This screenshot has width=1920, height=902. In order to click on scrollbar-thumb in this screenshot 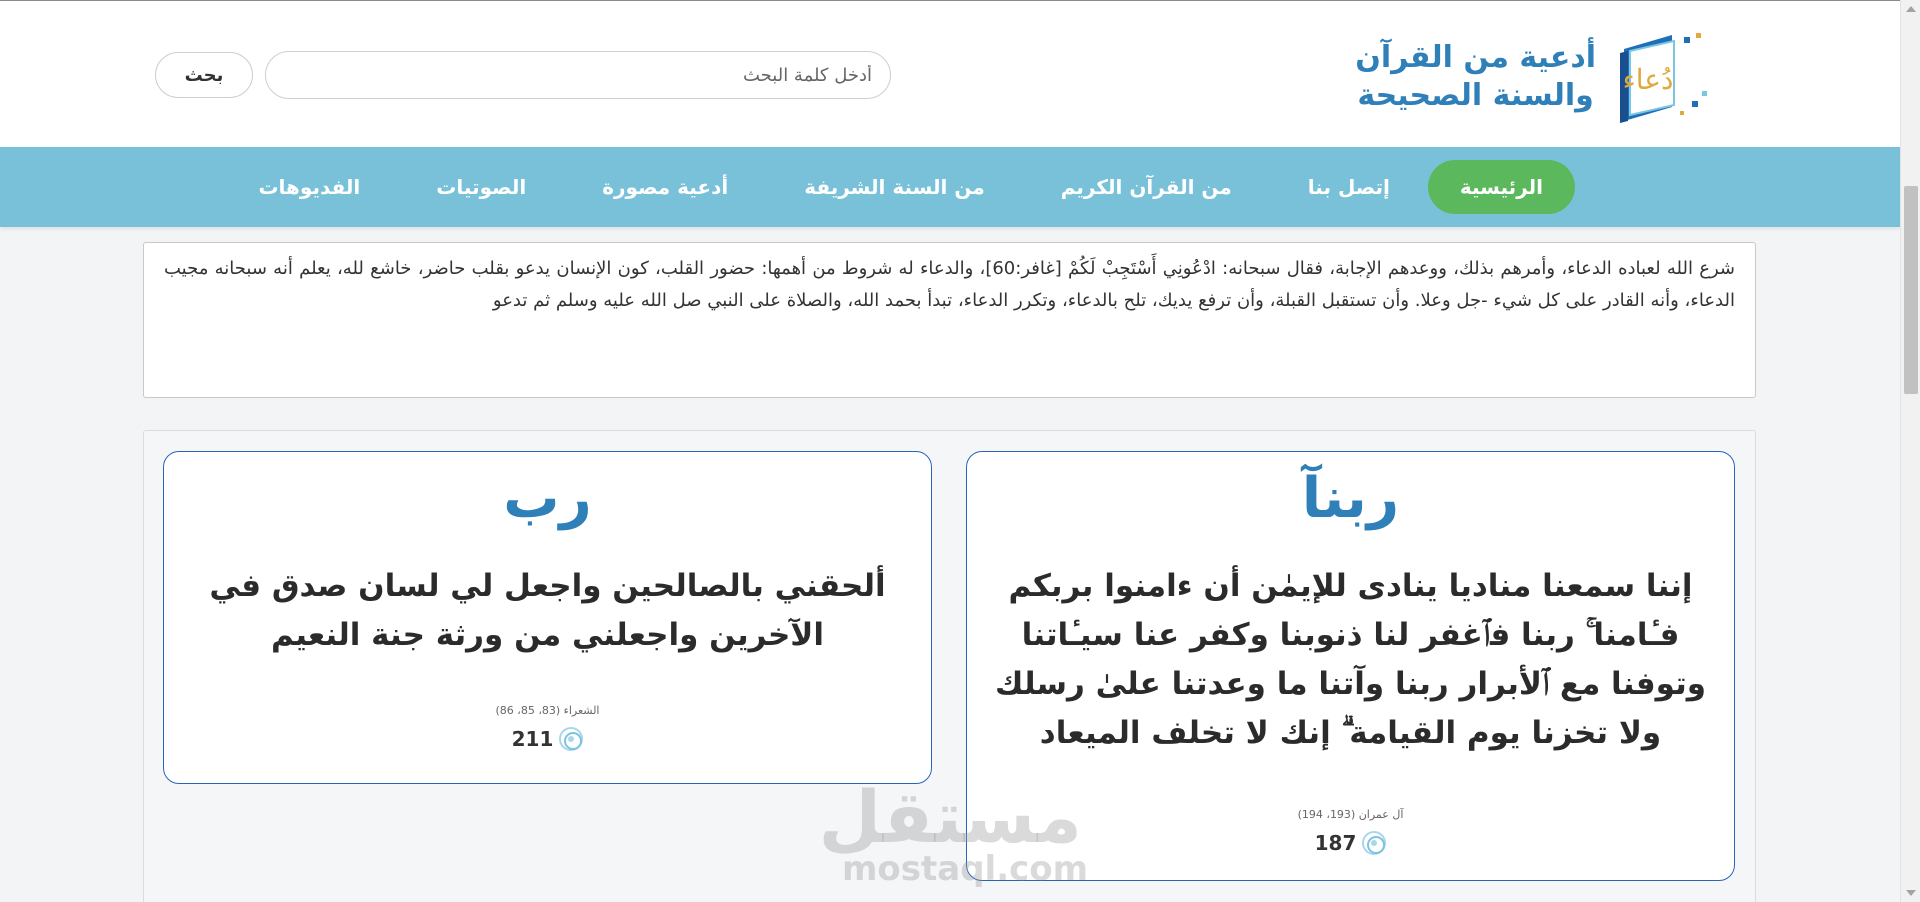, I will do `click(1911, 290)`.